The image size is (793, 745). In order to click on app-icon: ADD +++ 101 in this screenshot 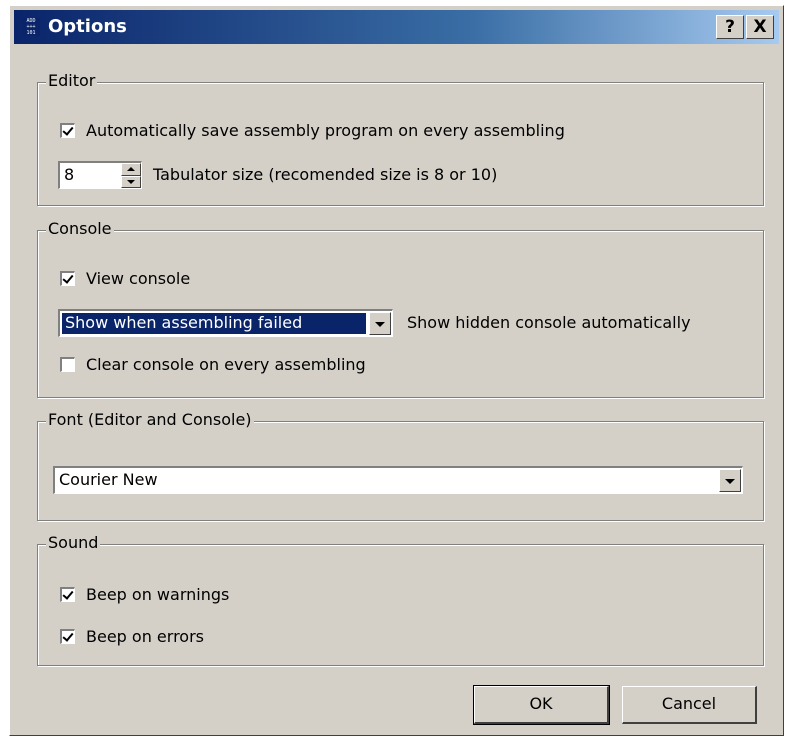, I will do `click(31, 27)`.